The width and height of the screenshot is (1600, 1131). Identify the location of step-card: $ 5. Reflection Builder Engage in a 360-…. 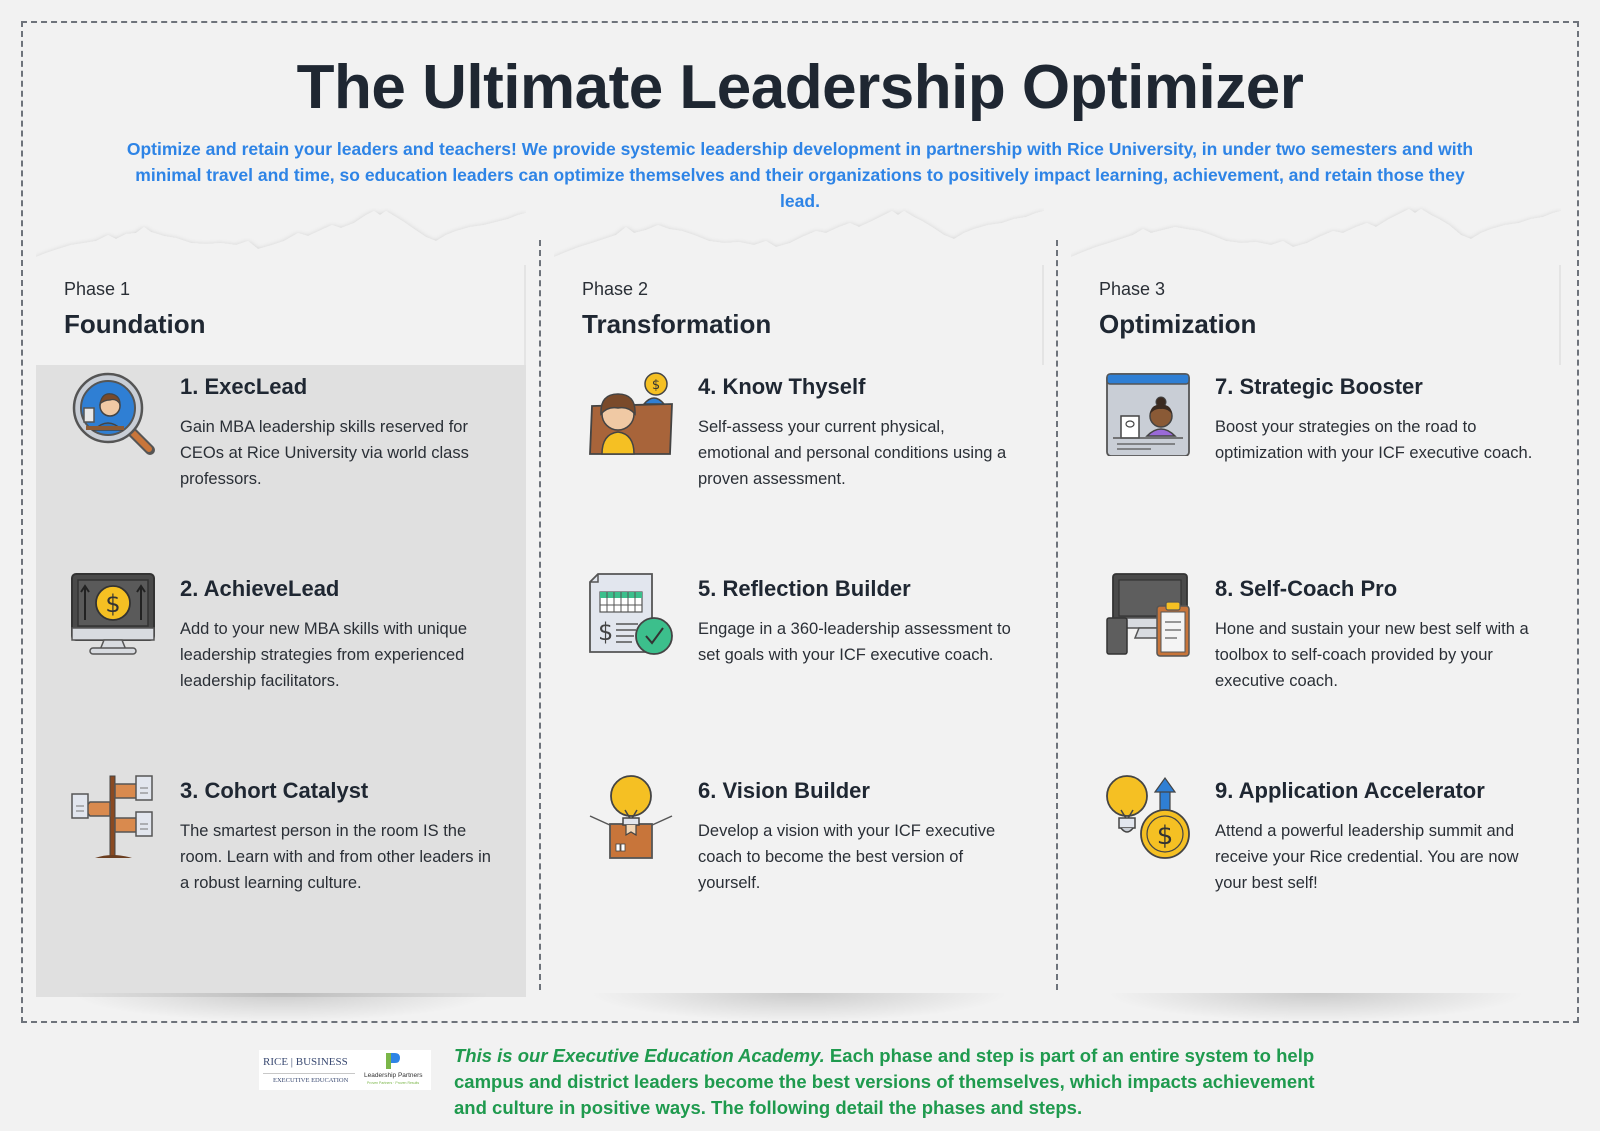
(808, 657).